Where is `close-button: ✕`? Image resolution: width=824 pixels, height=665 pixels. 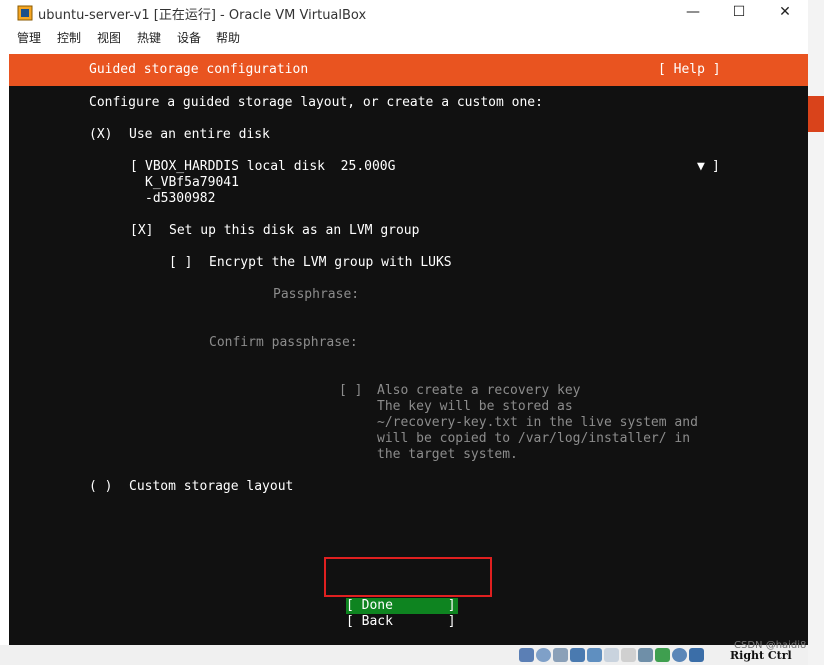
close-button: ✕ is located at coordinates (785, 13).